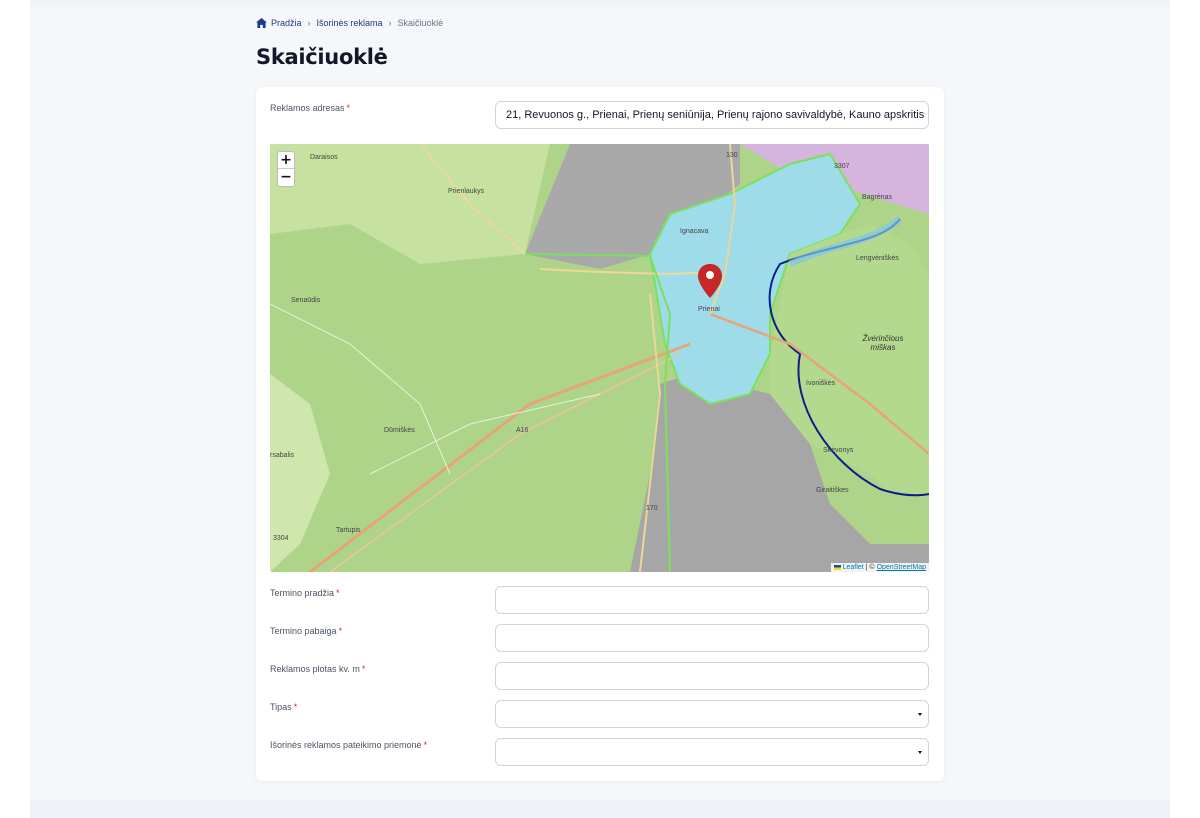 The width and height of the screenshot is (1200, 818). What do you see at coordinates (399, 430) in the screenshot?
I see `map-label-dumiskes: Dūmiškės` at bounding box center [399, 430].